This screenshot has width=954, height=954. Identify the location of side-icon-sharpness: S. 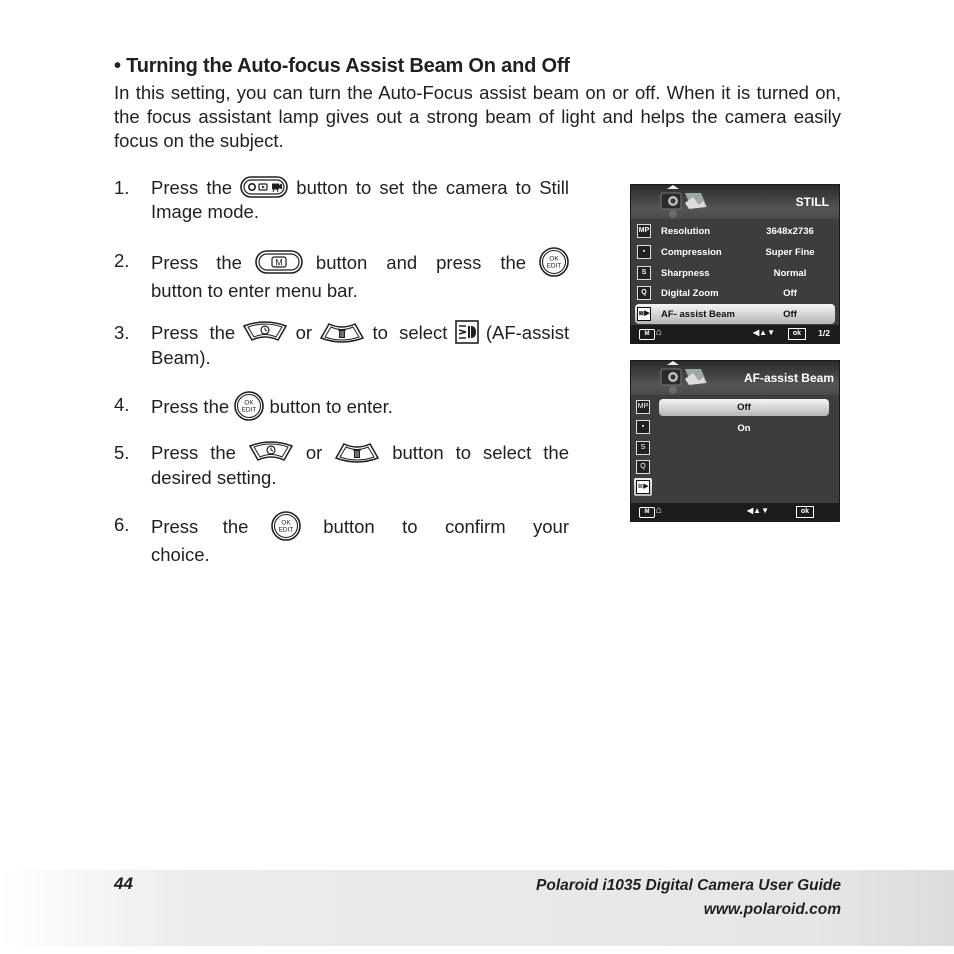
(643, 448).